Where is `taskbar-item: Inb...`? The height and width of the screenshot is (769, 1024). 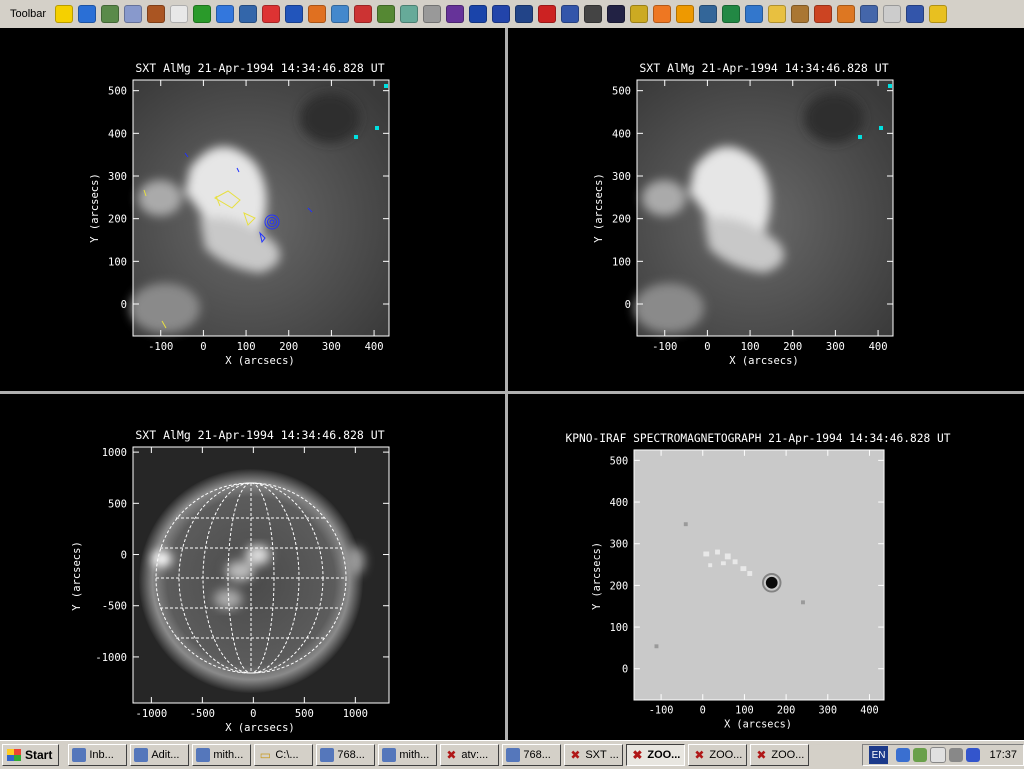 taskbar-item: Inb... is located at coordinates (98, 755).